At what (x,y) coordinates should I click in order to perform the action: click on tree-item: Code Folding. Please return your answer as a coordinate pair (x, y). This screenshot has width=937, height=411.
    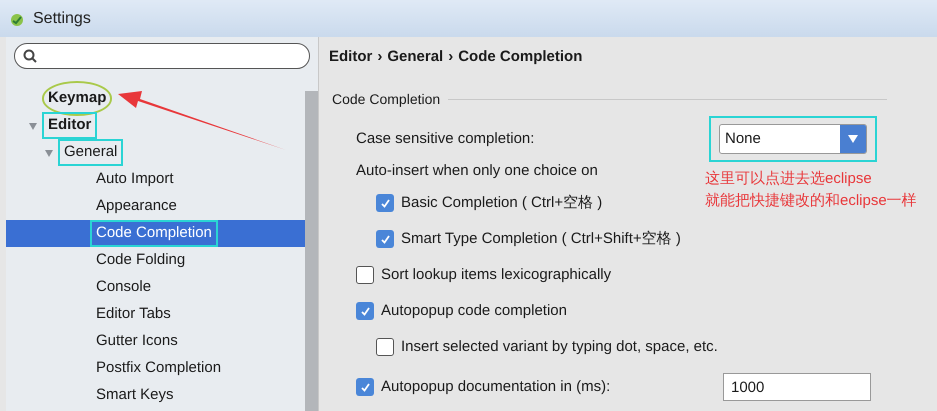
    Looking at the image, I should click on (155, 260).